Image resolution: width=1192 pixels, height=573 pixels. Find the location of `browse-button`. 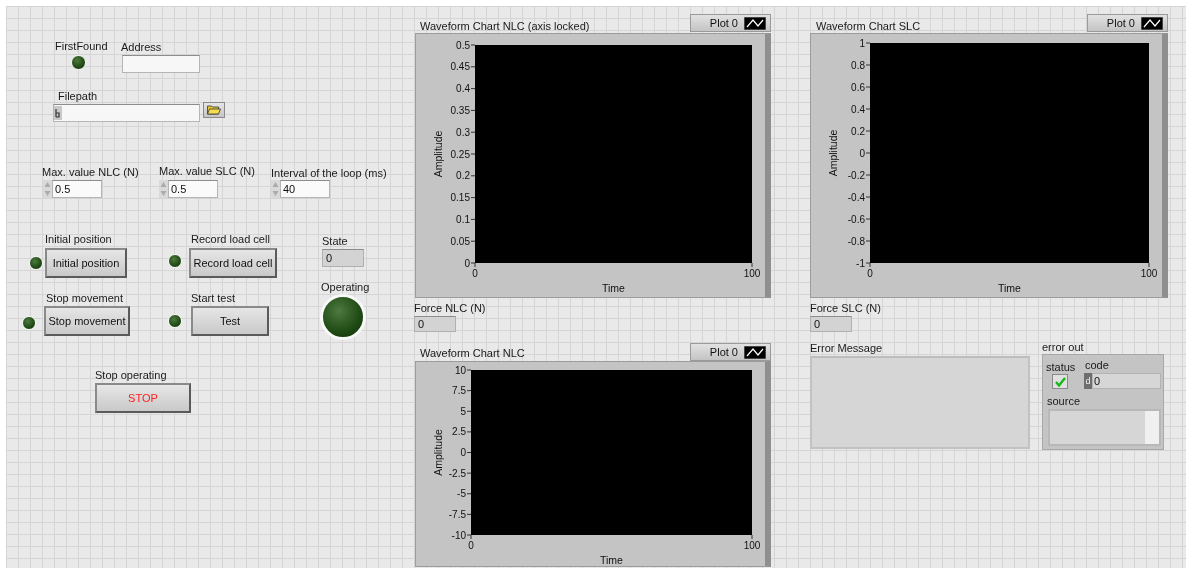

browse-button is located at coordinates (214, 110).